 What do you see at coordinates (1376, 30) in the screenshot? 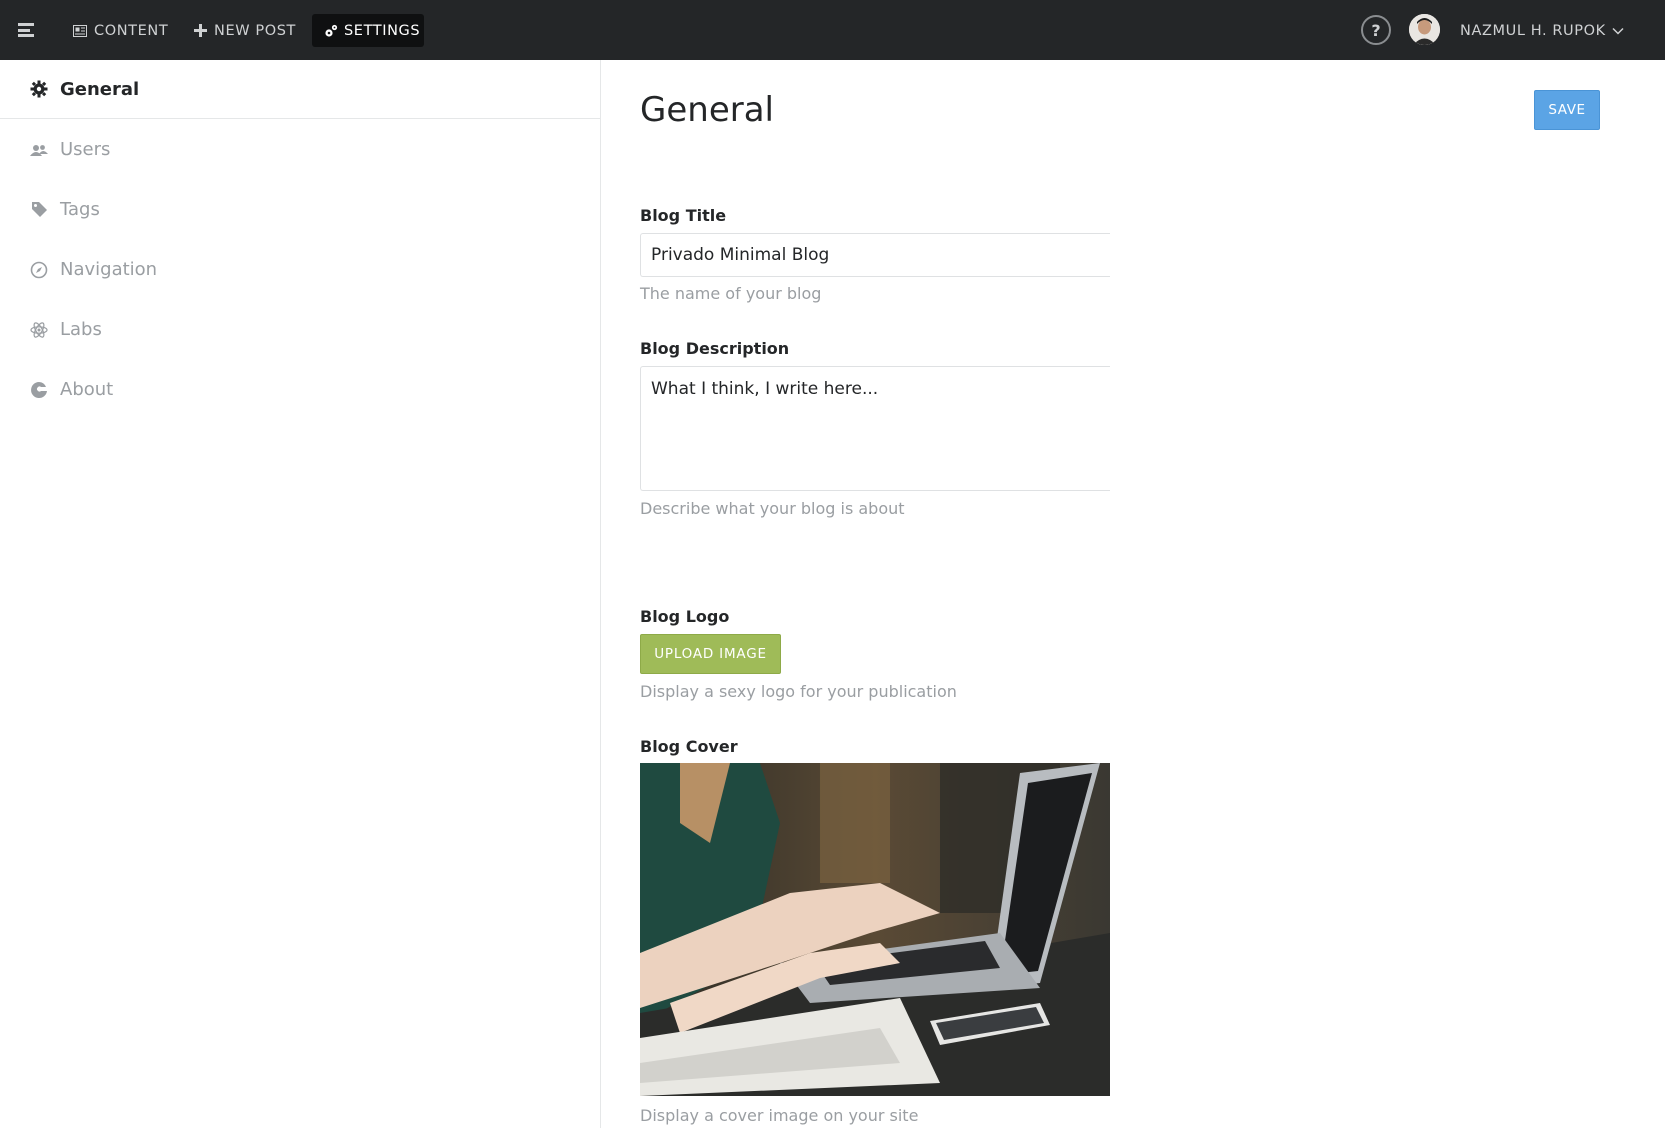
I see `help-icon: ?` at bounding box center [1376, 30].